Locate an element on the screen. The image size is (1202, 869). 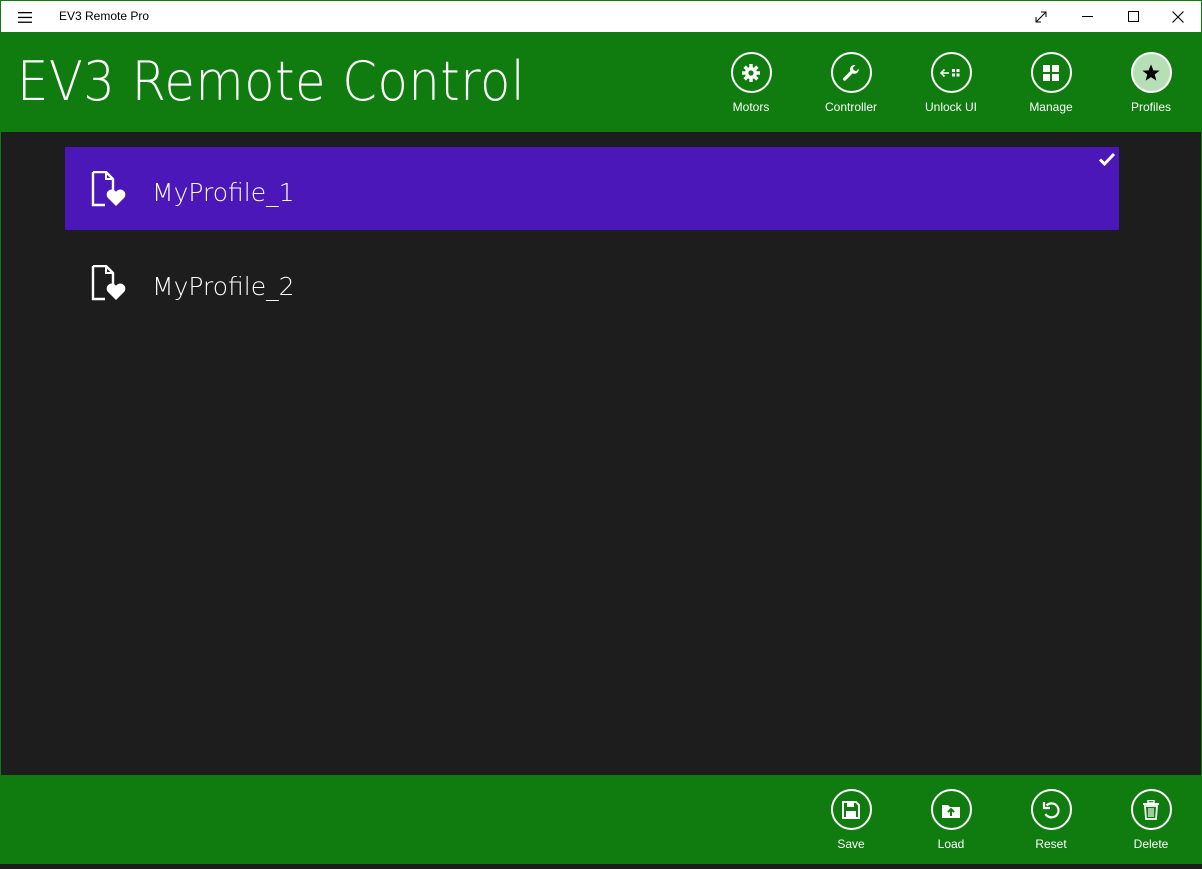
reset-button: Reset is located at coordinates (1051, 829).